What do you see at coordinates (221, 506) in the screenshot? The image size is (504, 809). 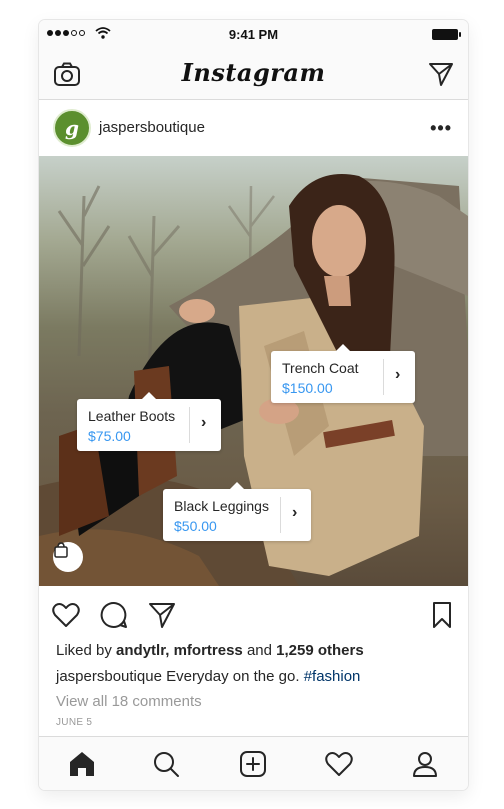 I see `tag-name: Black Leggings` at bounding box center [221, 506].